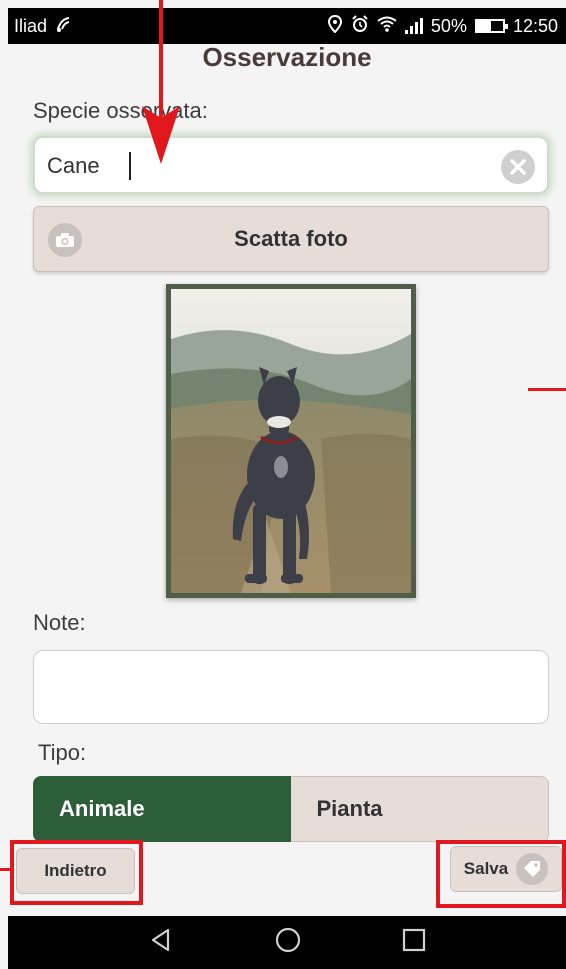 This screenshot has height=969, width=566. Describe the element at coordinates (76, 872) in the screenshot. I see `annotation-box-back` at that location.